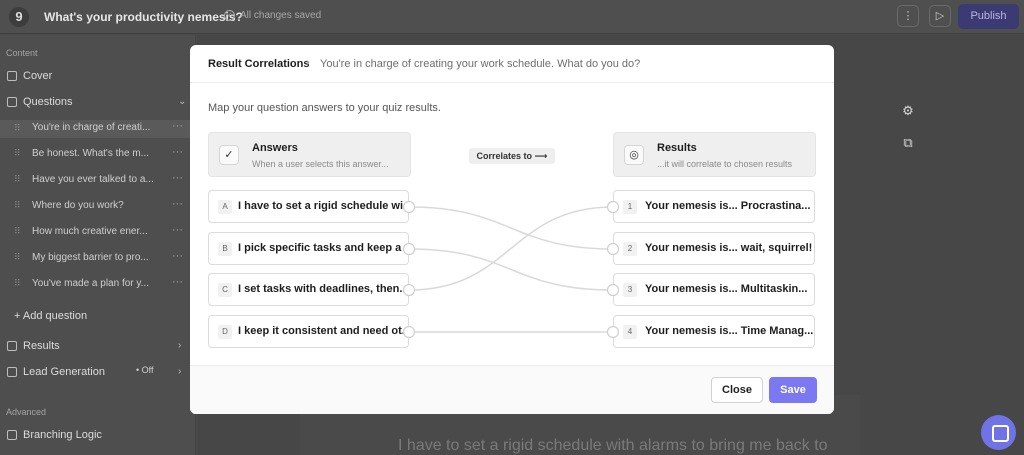  Describe the element at coordinates (512, 389) in the screenshot. I see `modal-footer: Close Save` at that location.